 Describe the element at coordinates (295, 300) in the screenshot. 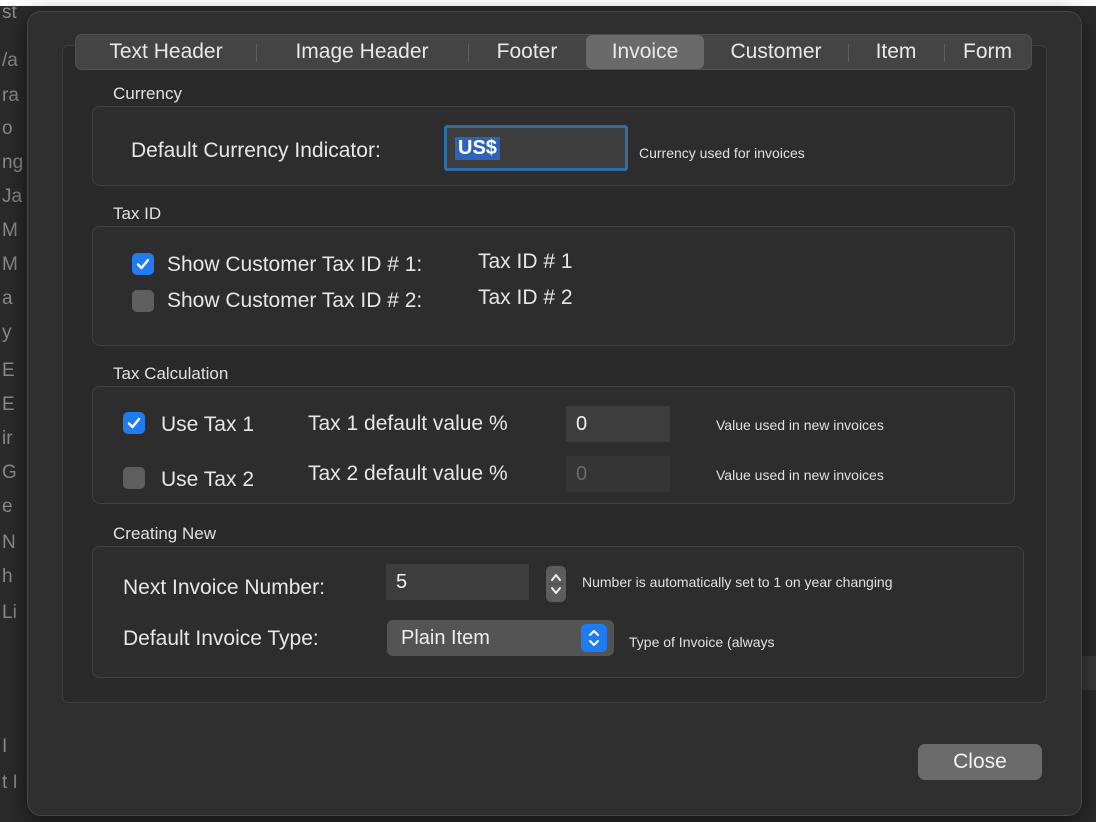

I see `show-tax-id-2-label: Show Customer Tax ID # 2:` at that location.